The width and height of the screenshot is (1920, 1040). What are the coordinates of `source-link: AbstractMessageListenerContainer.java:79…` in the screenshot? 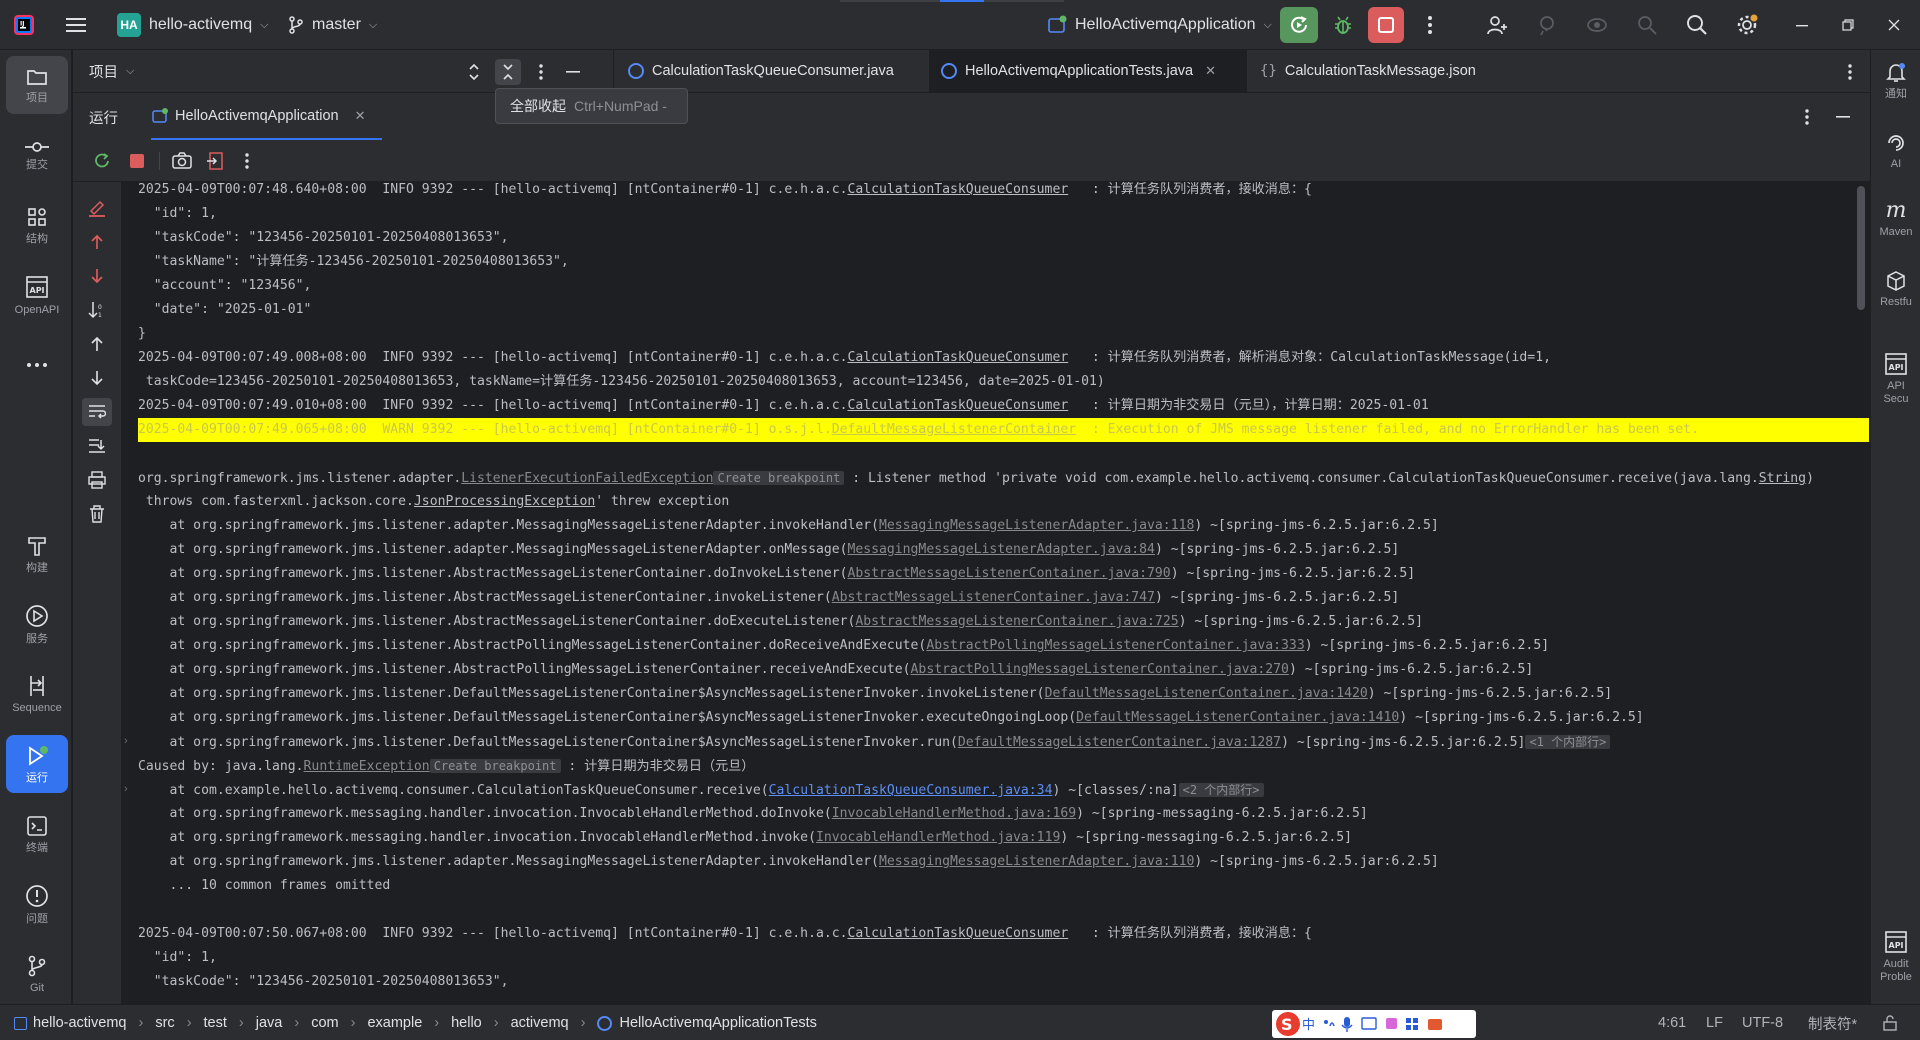 It's located at (1008, 573).